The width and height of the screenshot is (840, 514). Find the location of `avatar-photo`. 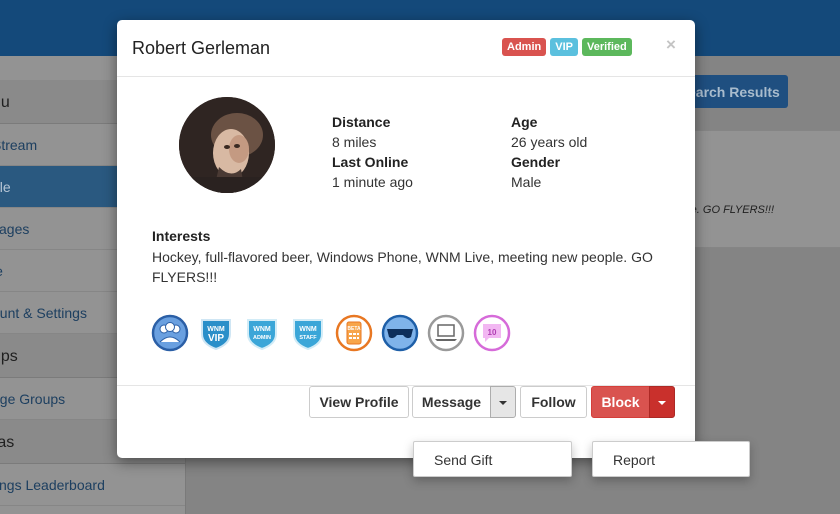

avatar-photo is located at coordinates (227, 145).